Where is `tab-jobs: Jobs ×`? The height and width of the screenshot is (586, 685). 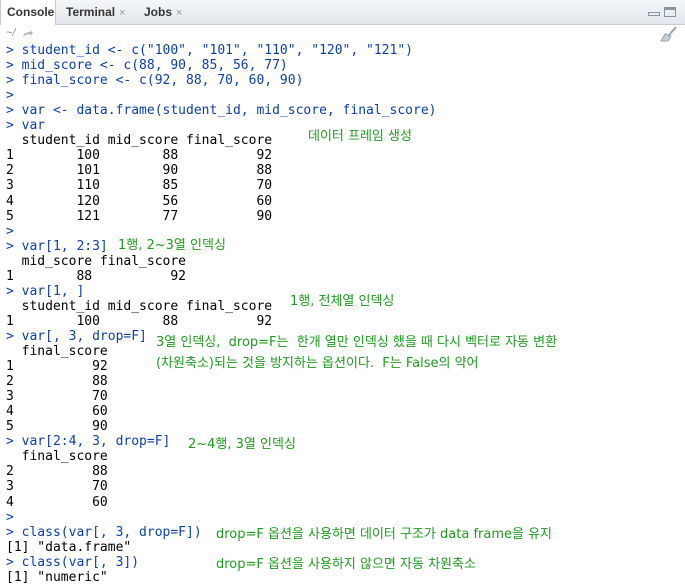
tab-jobs: Jobs × is located at coordinates (166, 12).